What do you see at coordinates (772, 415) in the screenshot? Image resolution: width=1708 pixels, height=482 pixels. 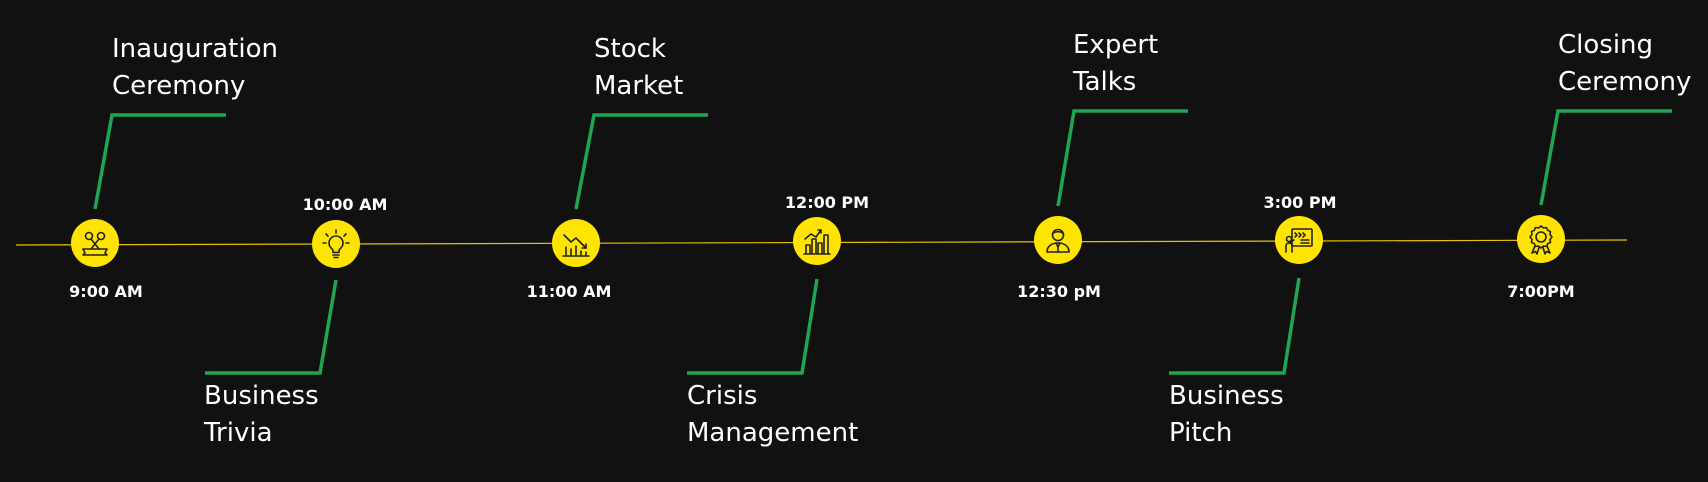 I see `event-label-crisis-management: Crisis Management` at bounding box center [772, 415].